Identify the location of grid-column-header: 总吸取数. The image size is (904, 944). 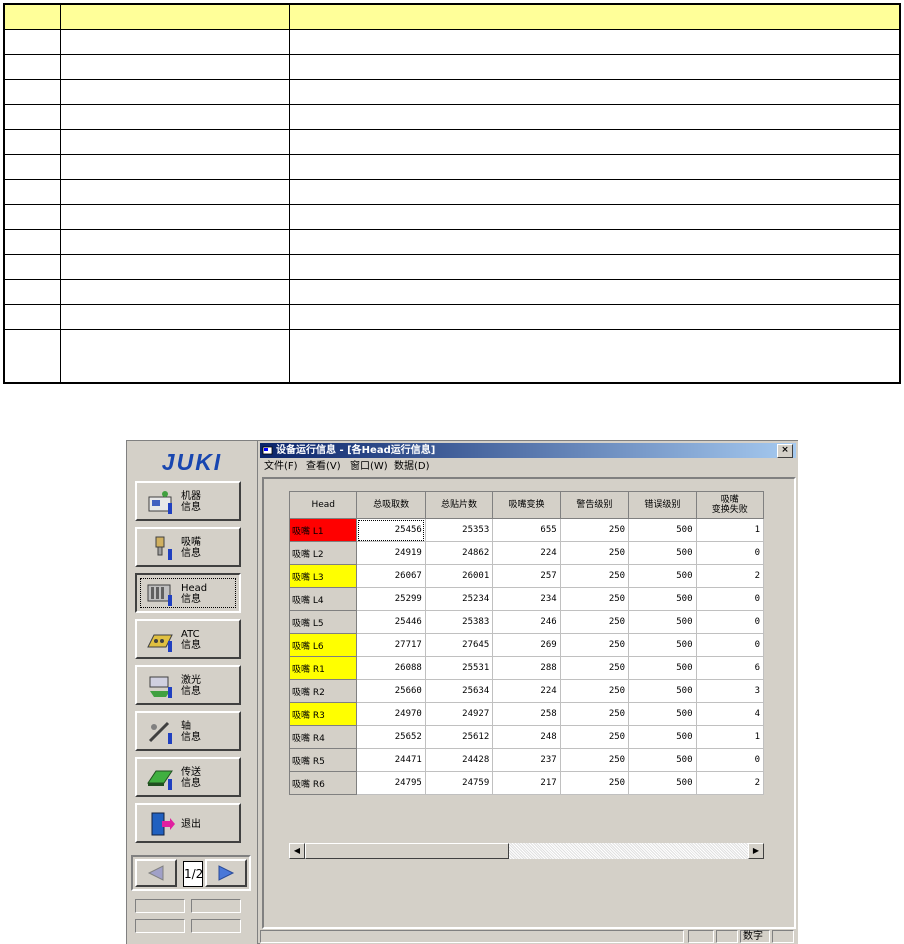
(391, 505).